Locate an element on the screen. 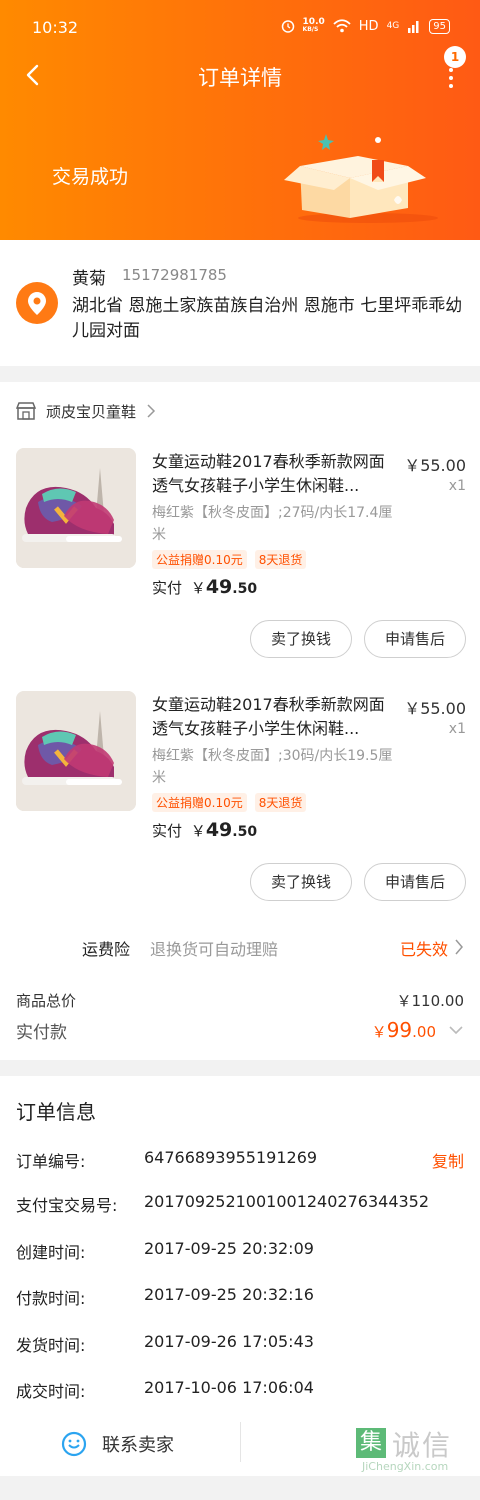  actual-payment-label: 实付款 is located at coordinates (41, 1033).